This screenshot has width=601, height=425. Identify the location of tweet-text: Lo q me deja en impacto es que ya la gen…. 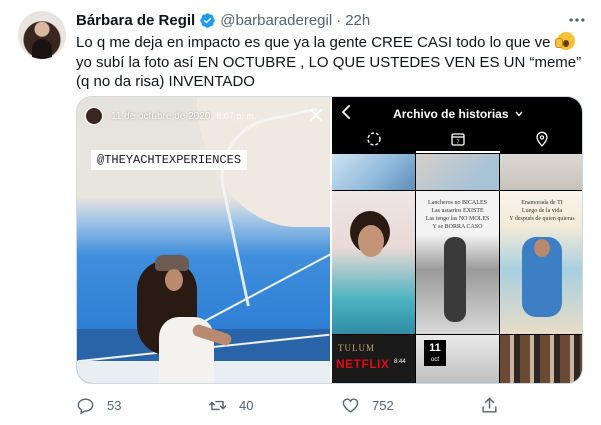
(333, 62).